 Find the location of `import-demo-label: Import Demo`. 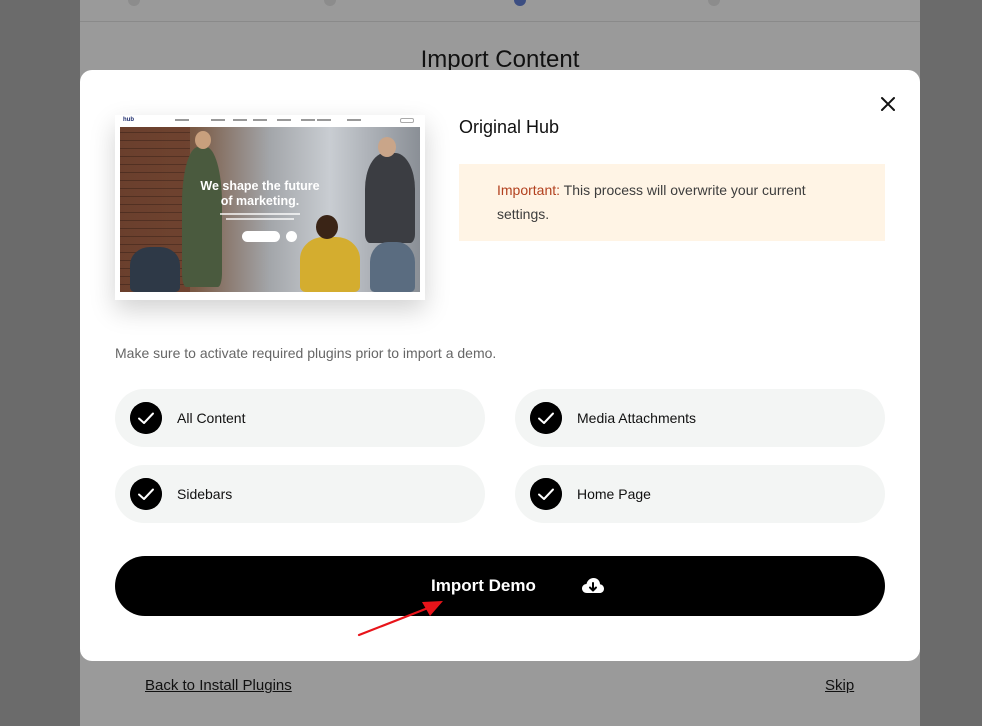

import-demo-label: Import Demo is located at coordinates (483, 585).